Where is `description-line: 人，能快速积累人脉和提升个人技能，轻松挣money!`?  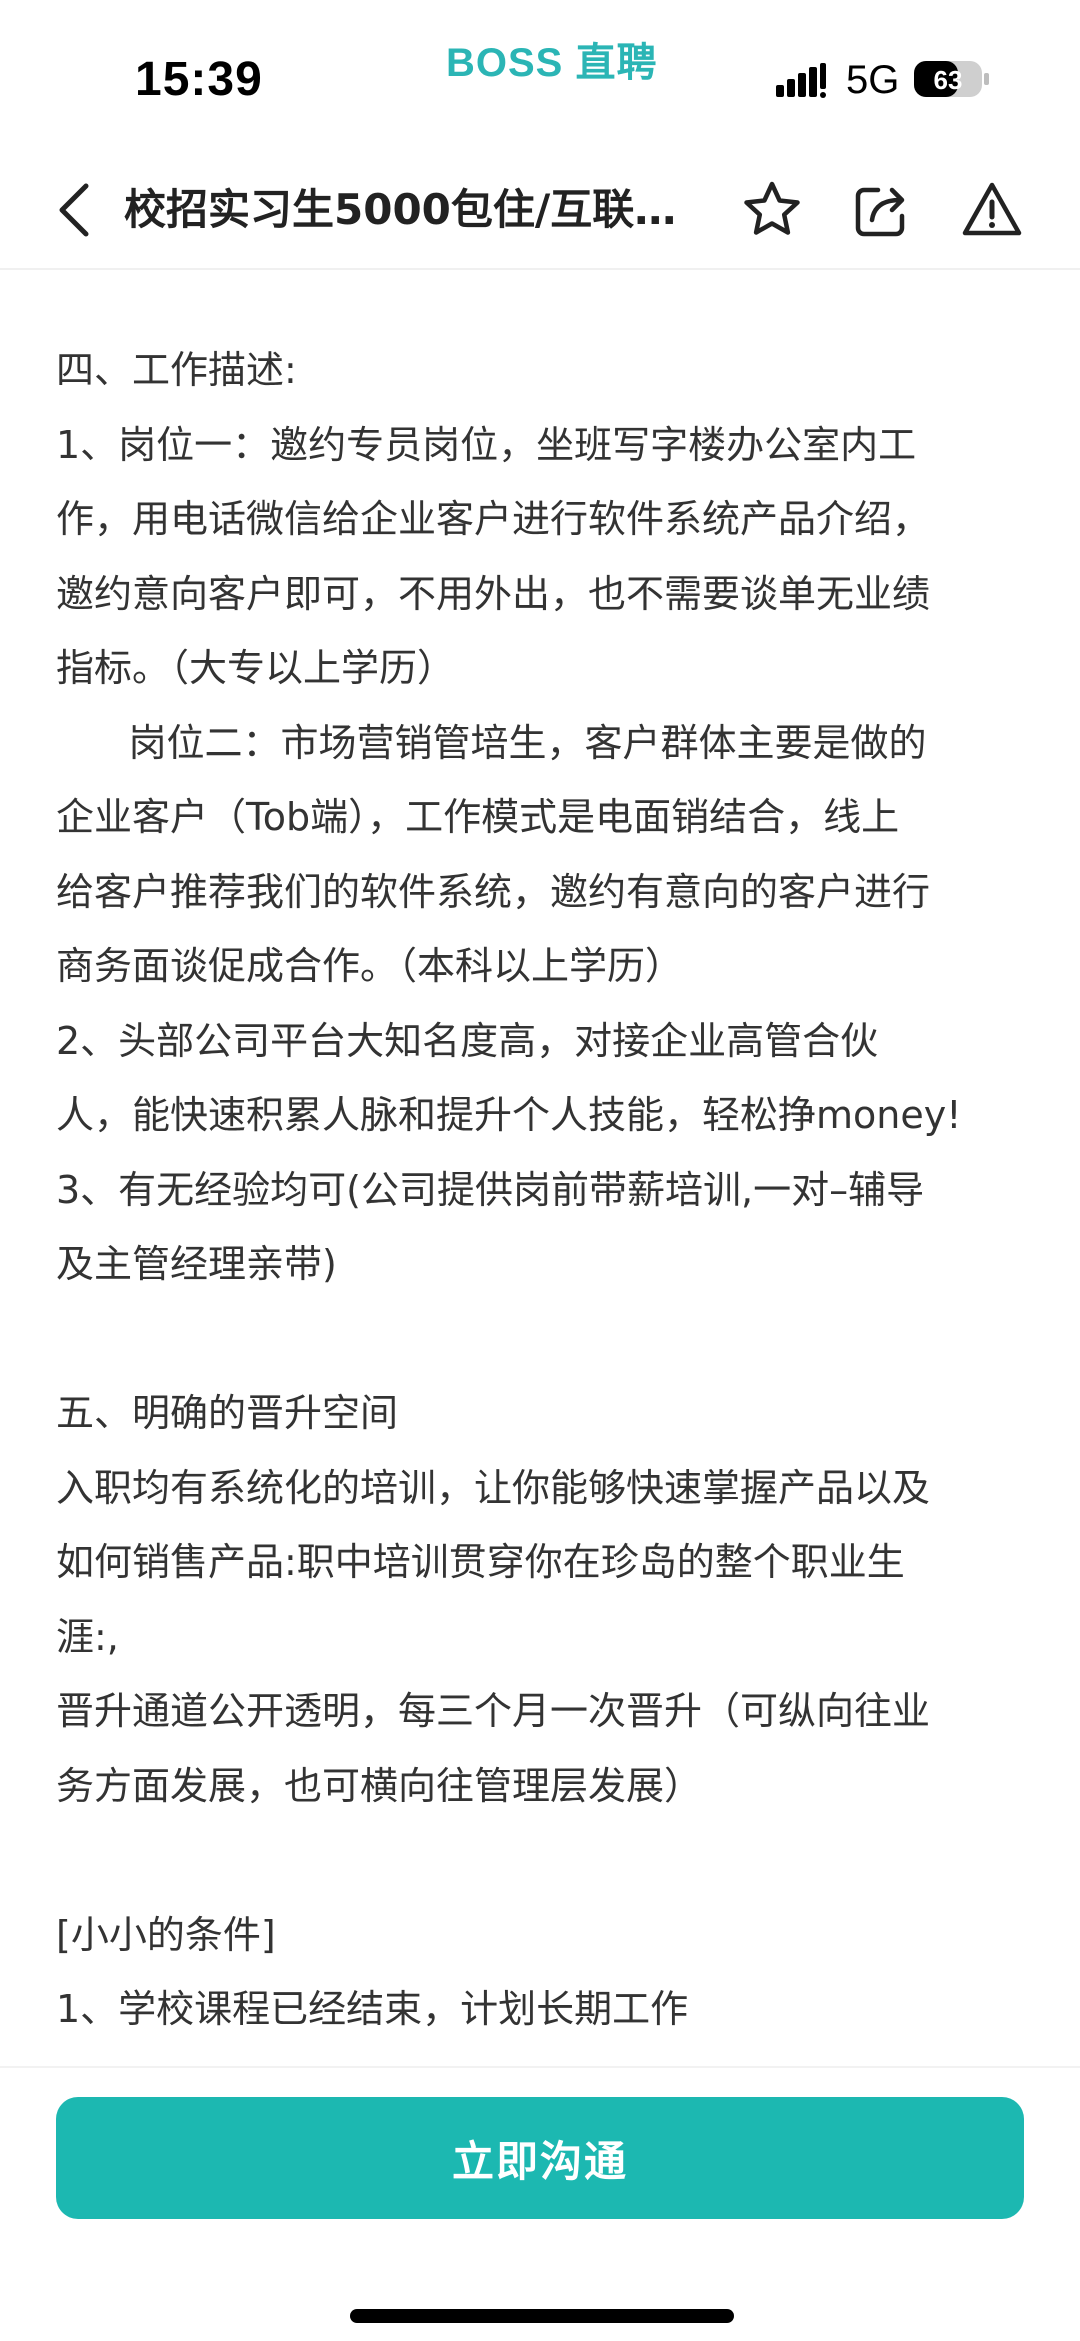 description-line: 人，能快速积累人脉和提升个人技能，轻松挣money! is located at coordinates (509, 1115).